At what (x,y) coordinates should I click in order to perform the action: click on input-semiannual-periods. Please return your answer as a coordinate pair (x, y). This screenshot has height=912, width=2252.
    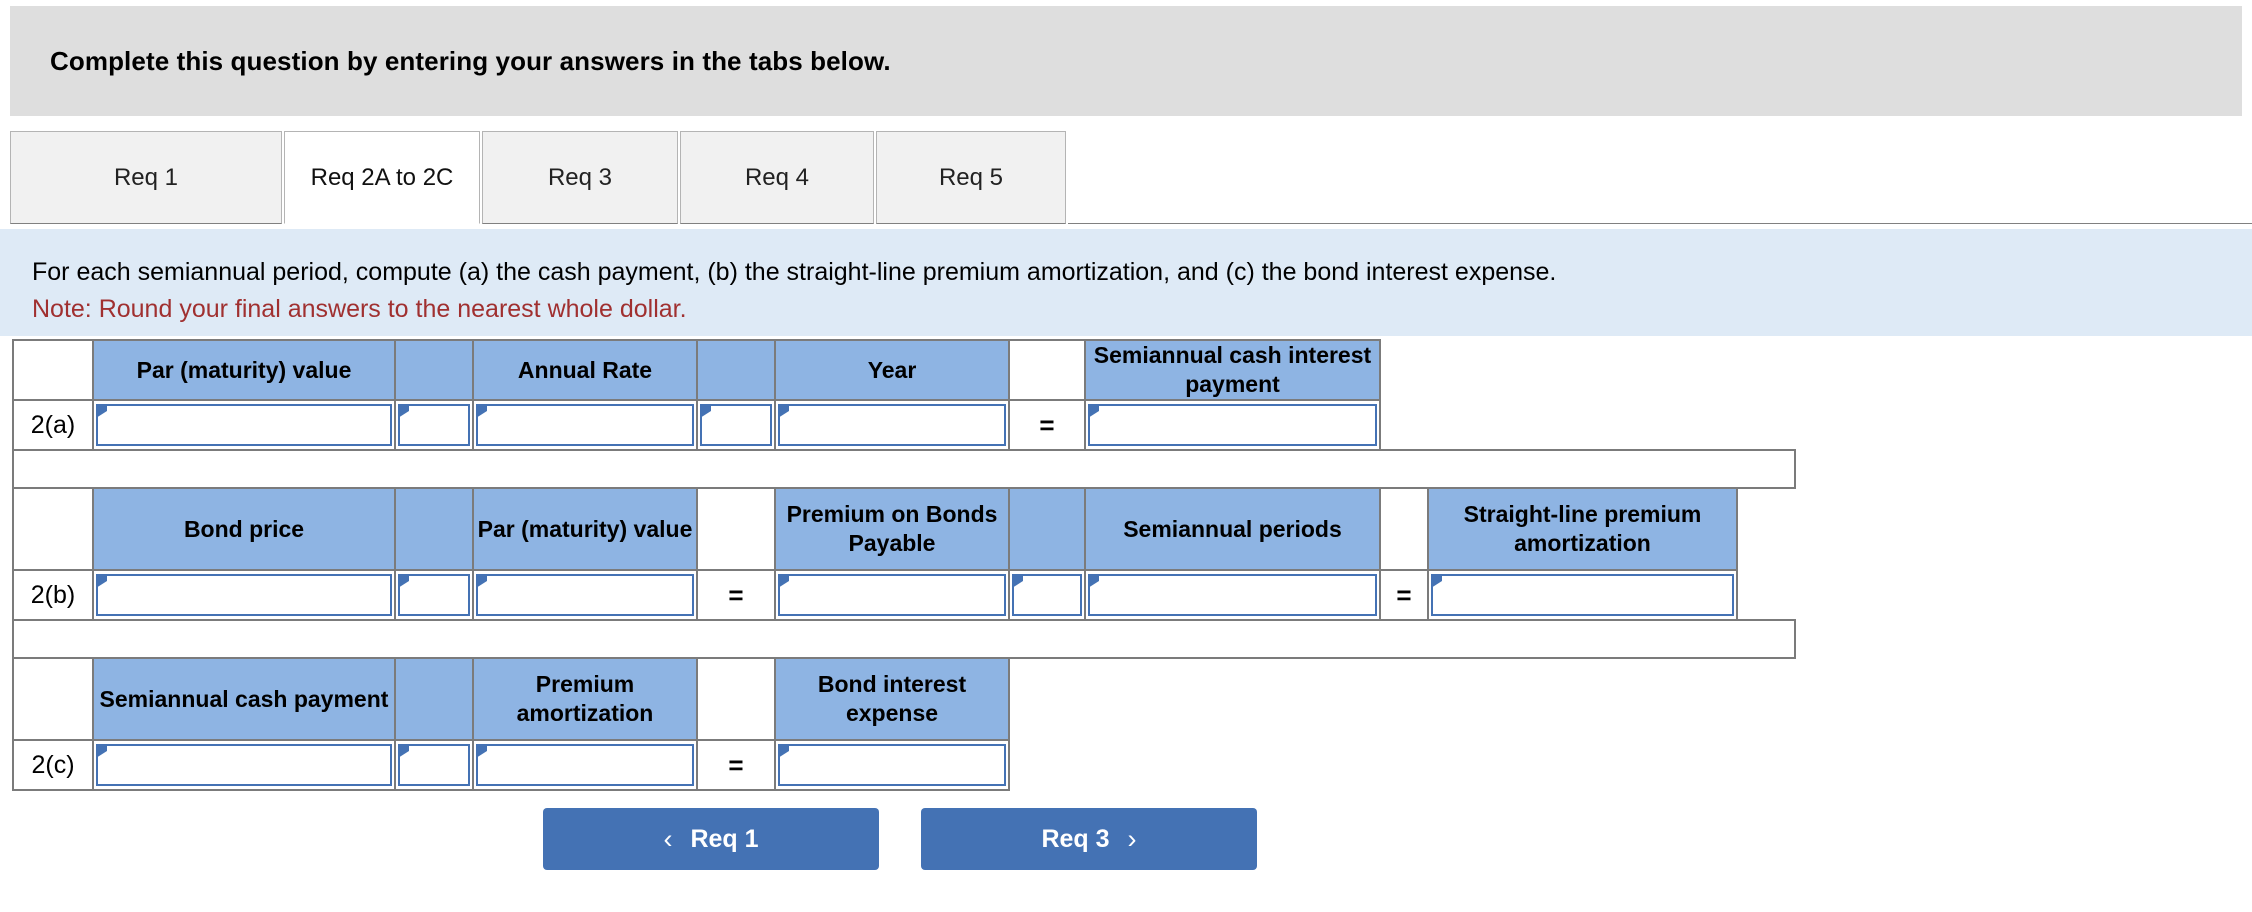
    Looking at the image, I should click on (1232, 595).